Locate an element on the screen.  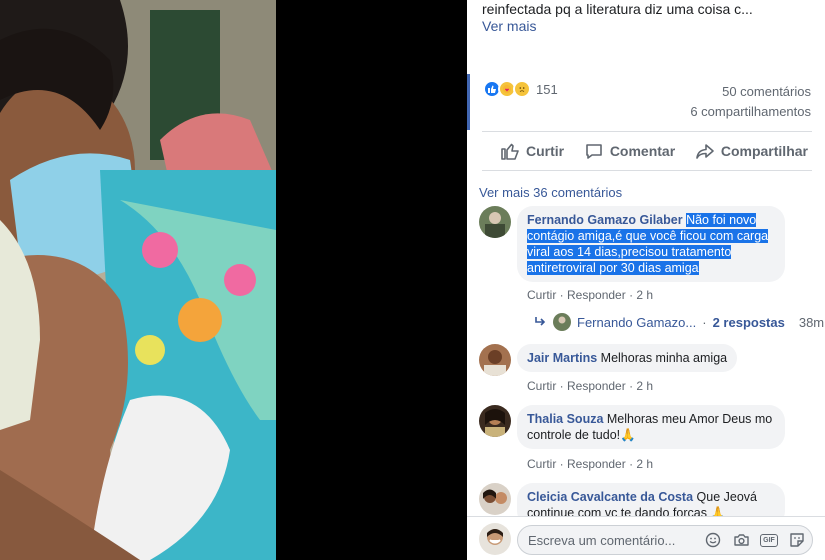
comment-icon is located at coordinates (594, 151).